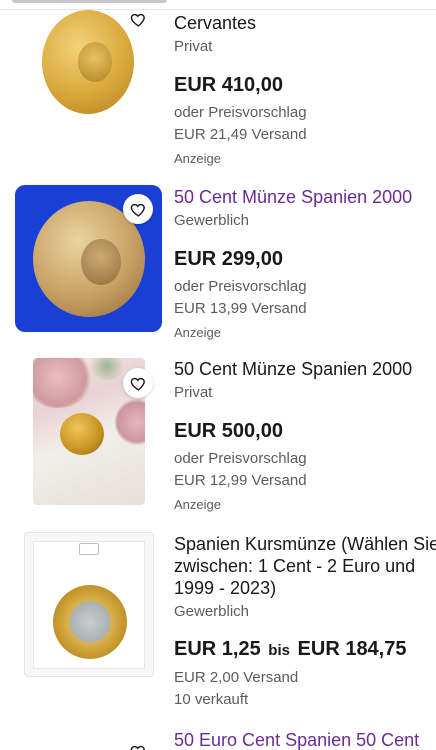  What do you see at coordinates (240, 308) in the screenshot?
I see `shipping-cost: EUR 13,99 Versand` at bounding box center [240, 308].